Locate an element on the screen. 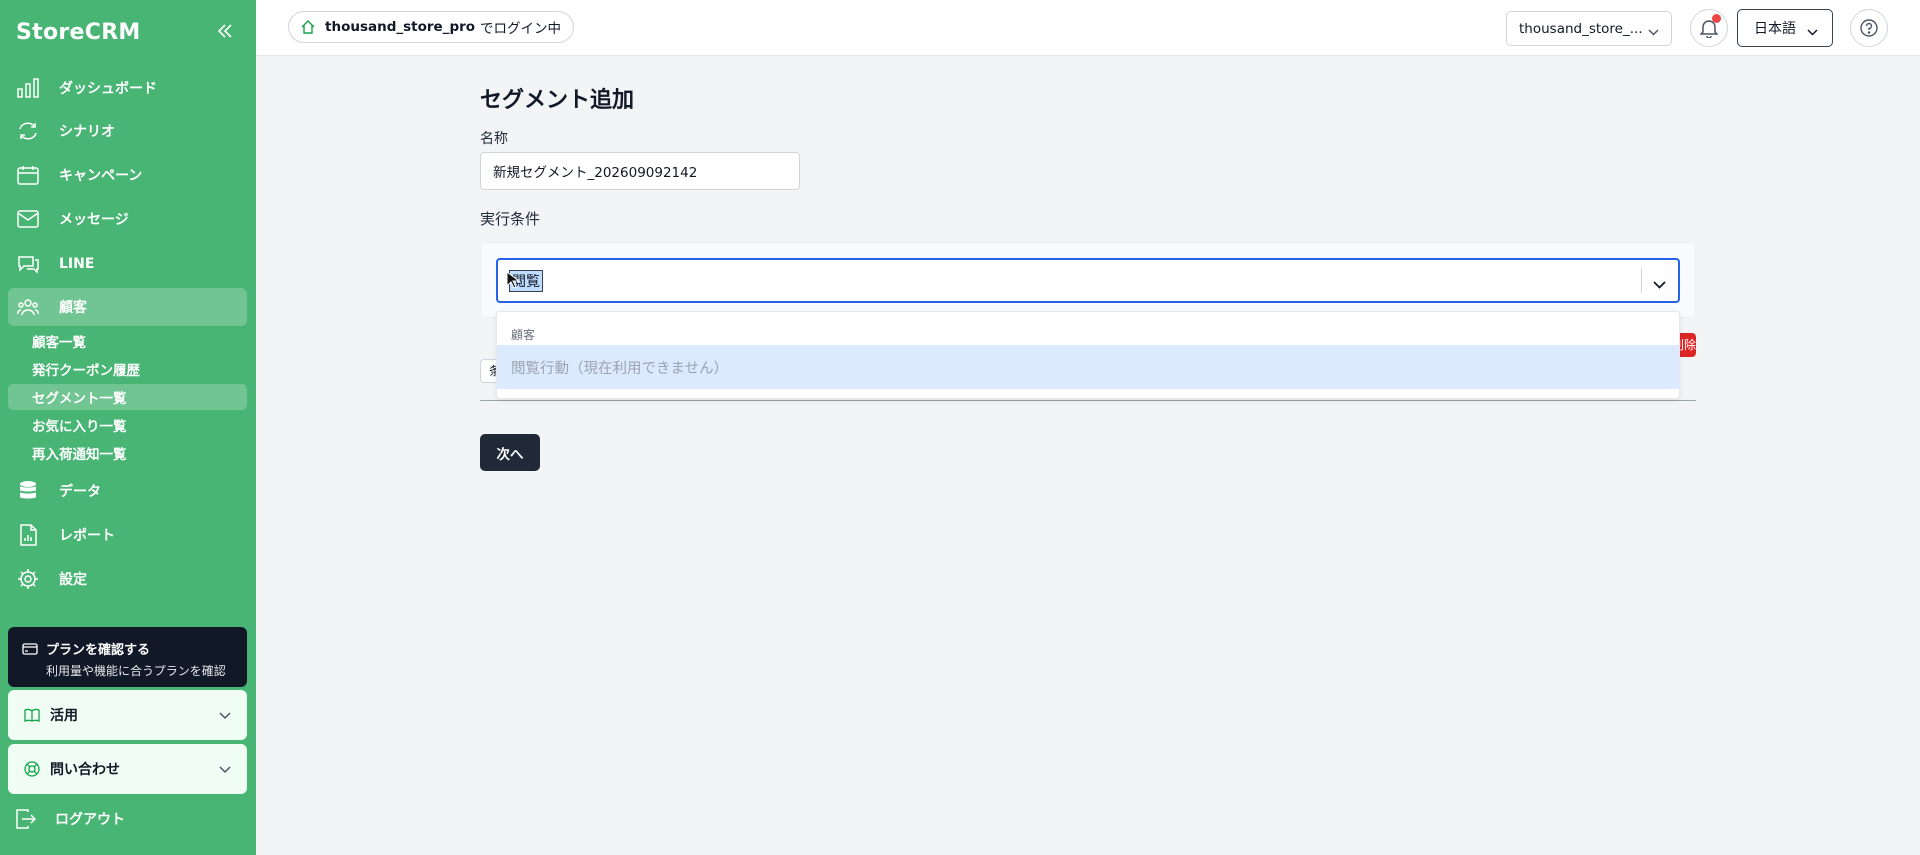  sidebar-item-data: データ is located at coordinates (127, 491).